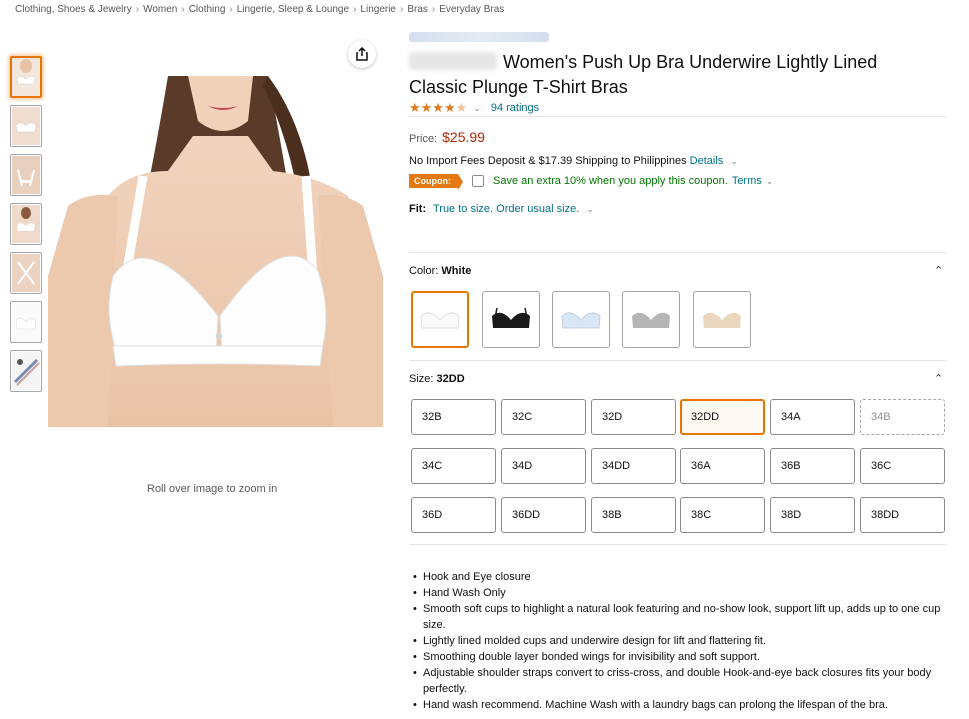  What do you see at coordinates (902, 515) in the screenshot?
I see `size-option: 38DD` at bounding box center [902, 515].